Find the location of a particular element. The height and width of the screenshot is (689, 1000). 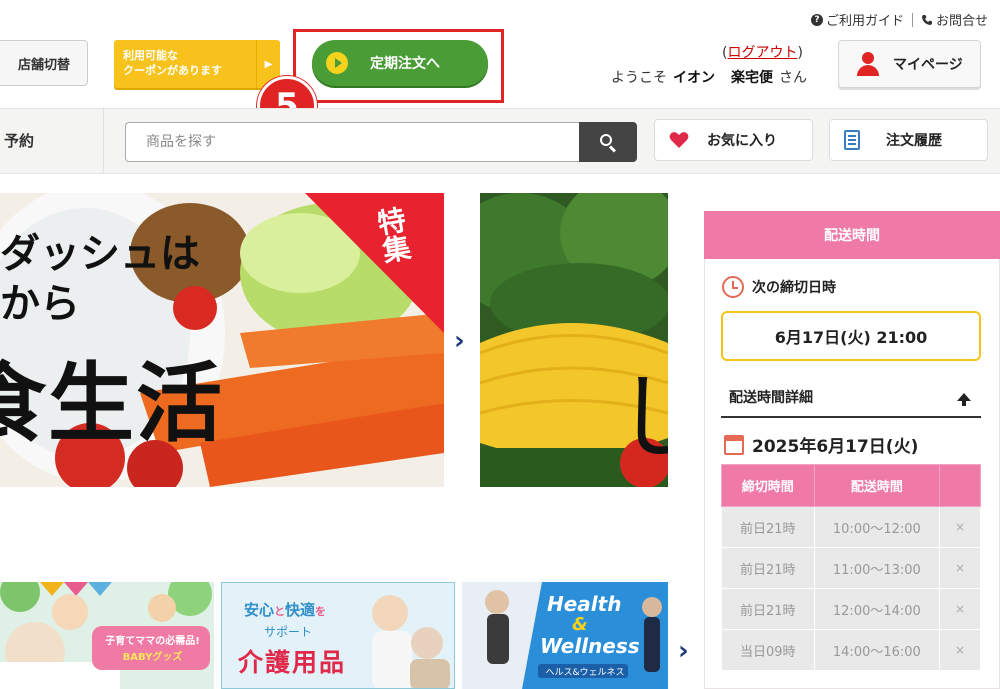

table-row: 前日21時 11:00〜13:00 × is located at coordinates (851, 568).